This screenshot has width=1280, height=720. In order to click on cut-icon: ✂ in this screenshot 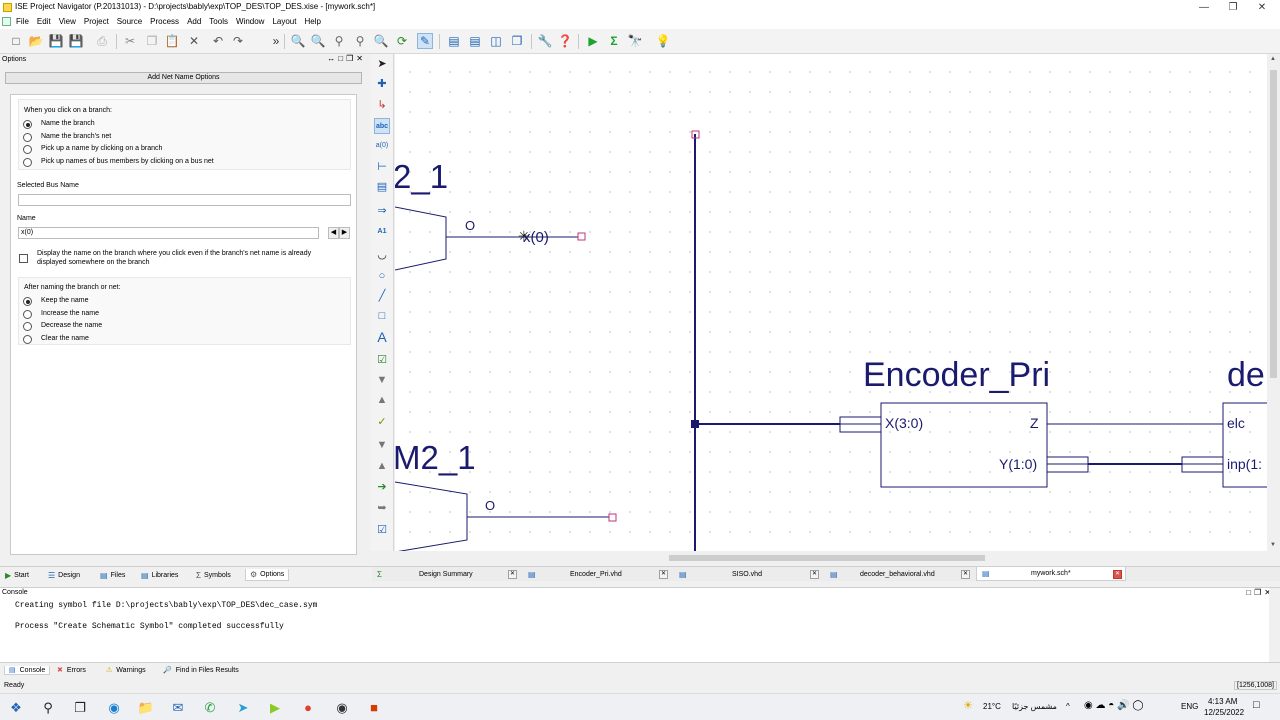, I will do `click(130, 41)`.